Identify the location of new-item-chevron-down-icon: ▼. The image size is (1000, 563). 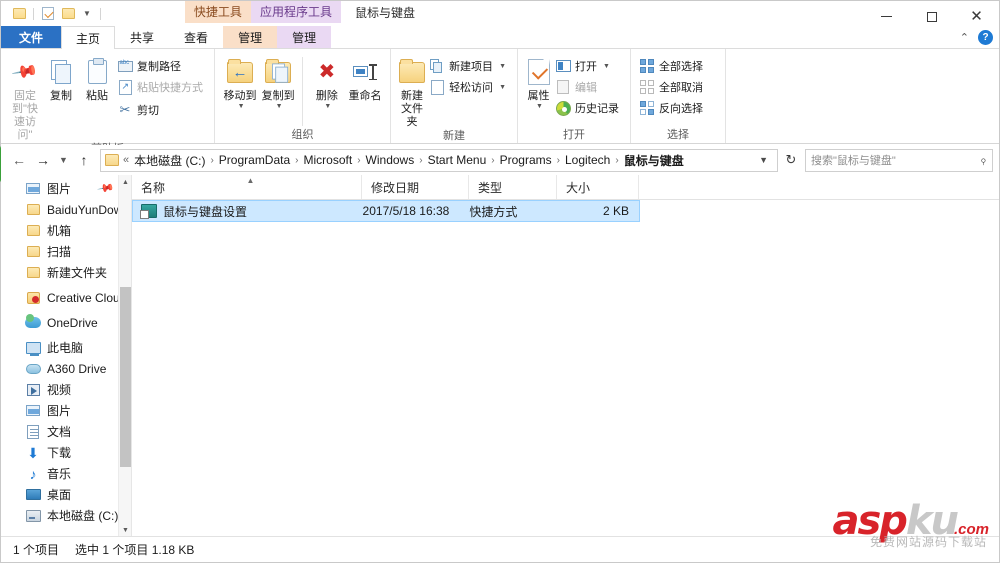
(502, 66).